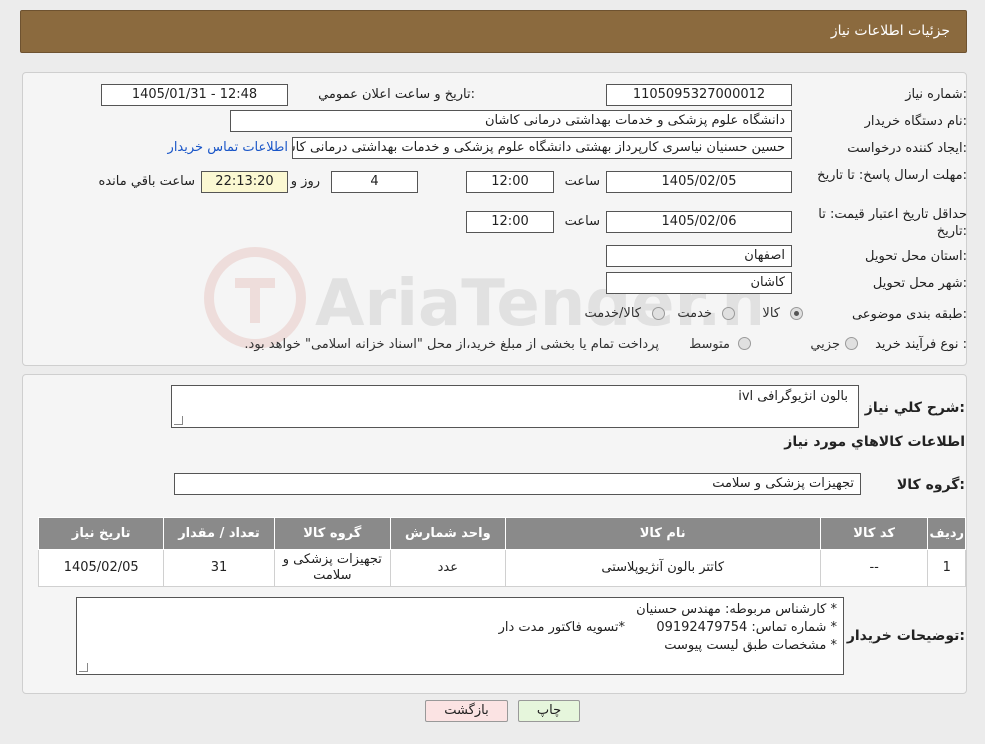 The width and height of the screenshot is (985, 744). I want to click on buyer-contact-link: اطلاعات تماس خریدار, so click(228, 147).